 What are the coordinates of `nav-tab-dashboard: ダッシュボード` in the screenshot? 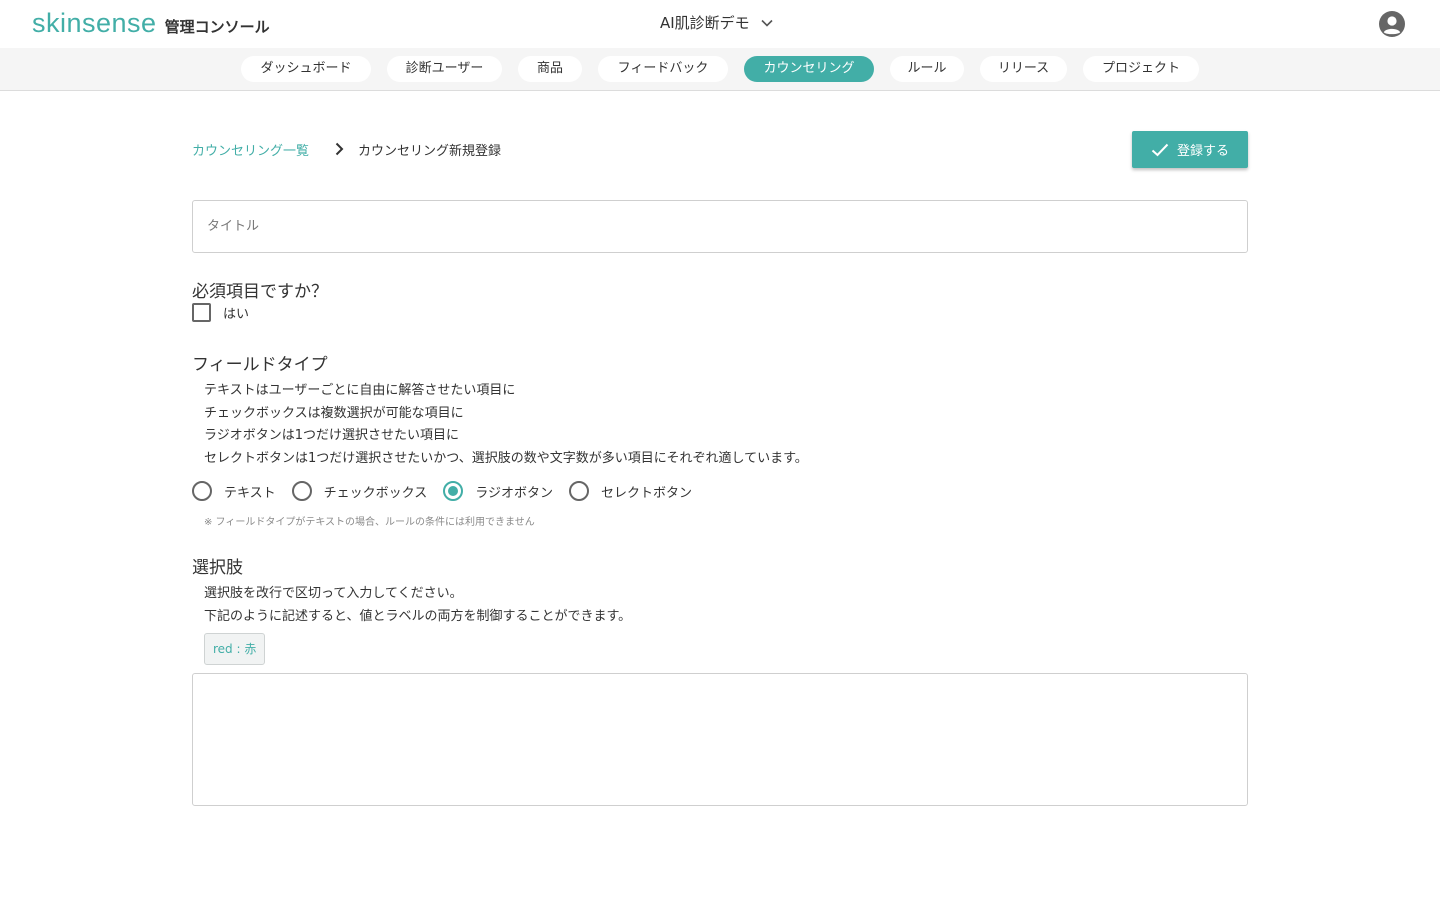 It's located at (306, 69).